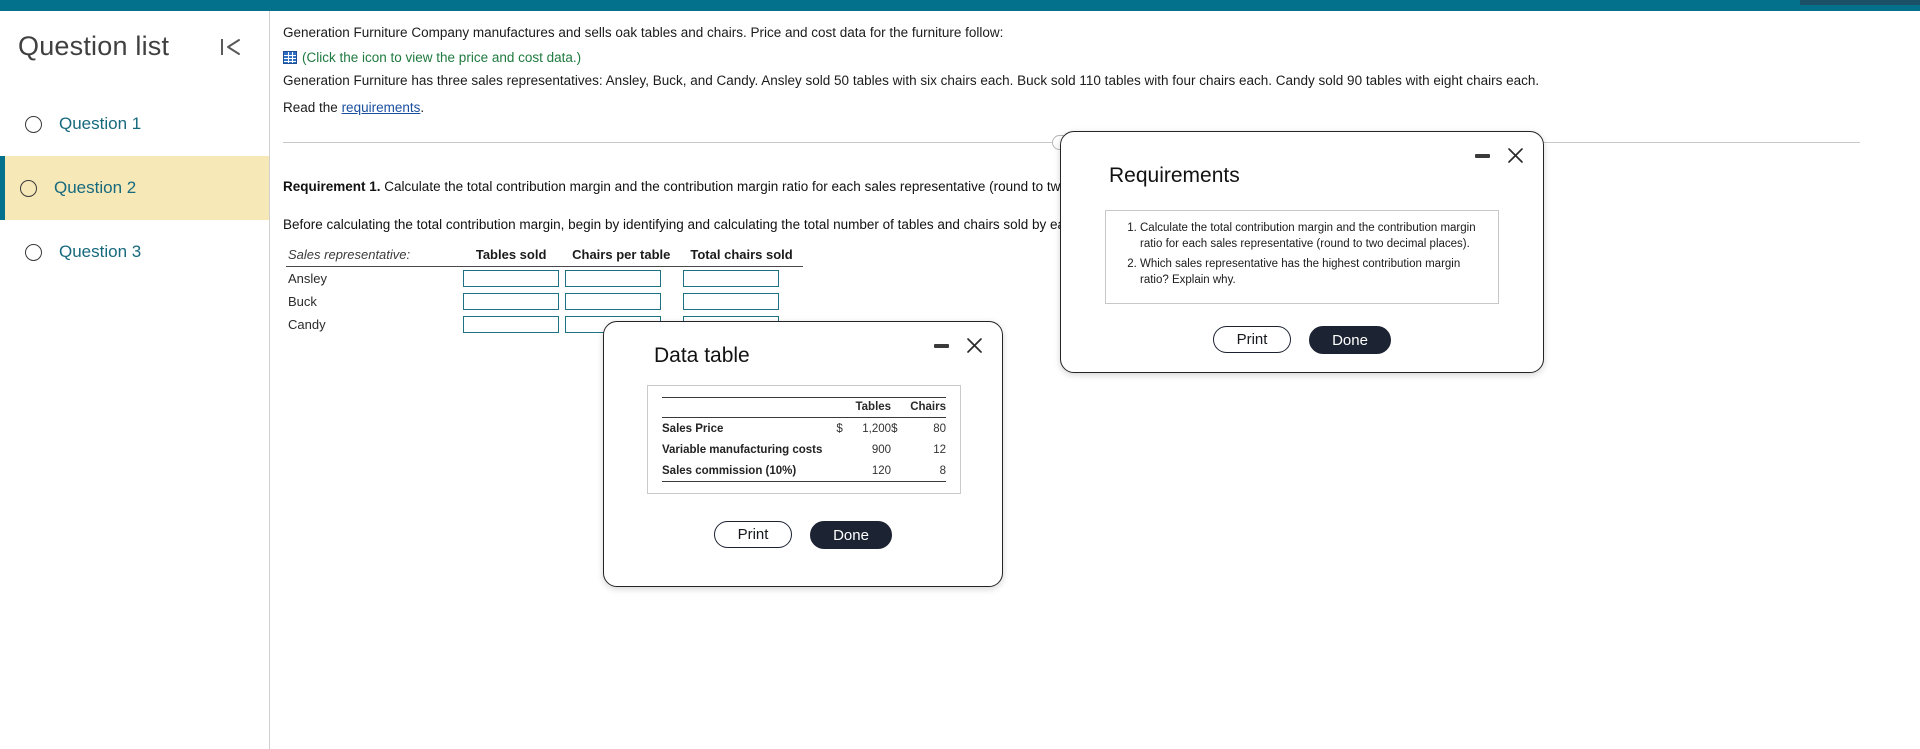 The width and height of the screenshot is (1920, 749). Describe the element at coordinates (804, 471) in the screenshot. I see `table-row: Sales commission (10%) 120 8` at that location.